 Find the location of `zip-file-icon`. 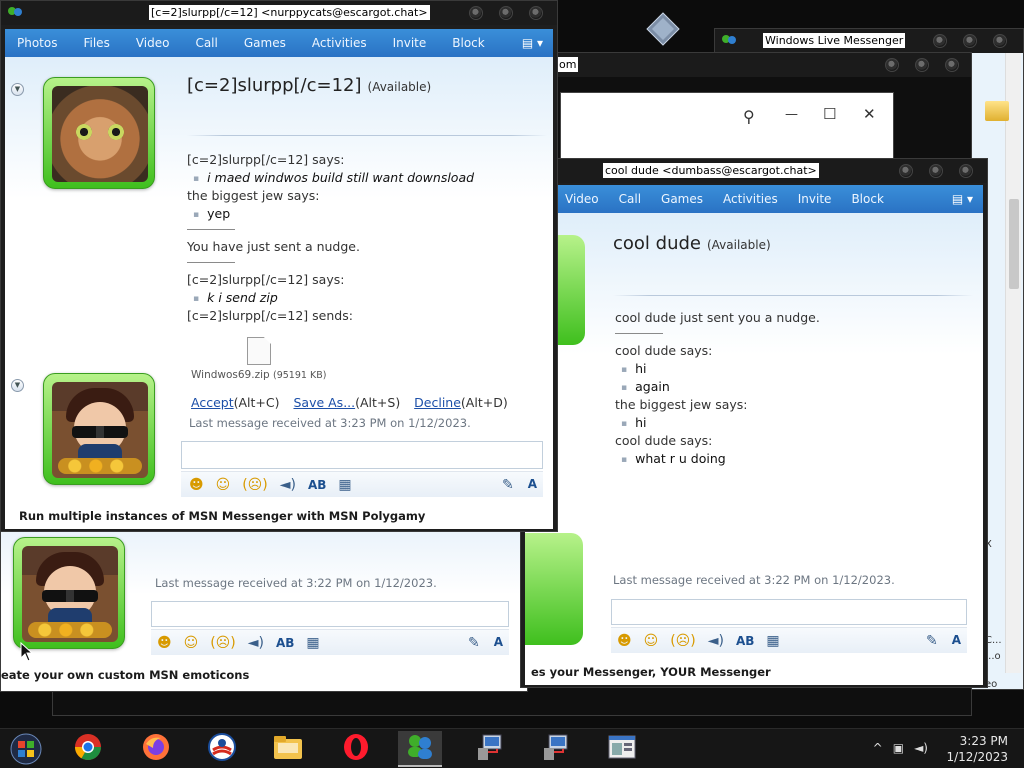

zip-file-icon is located at coordinates (259, 351).